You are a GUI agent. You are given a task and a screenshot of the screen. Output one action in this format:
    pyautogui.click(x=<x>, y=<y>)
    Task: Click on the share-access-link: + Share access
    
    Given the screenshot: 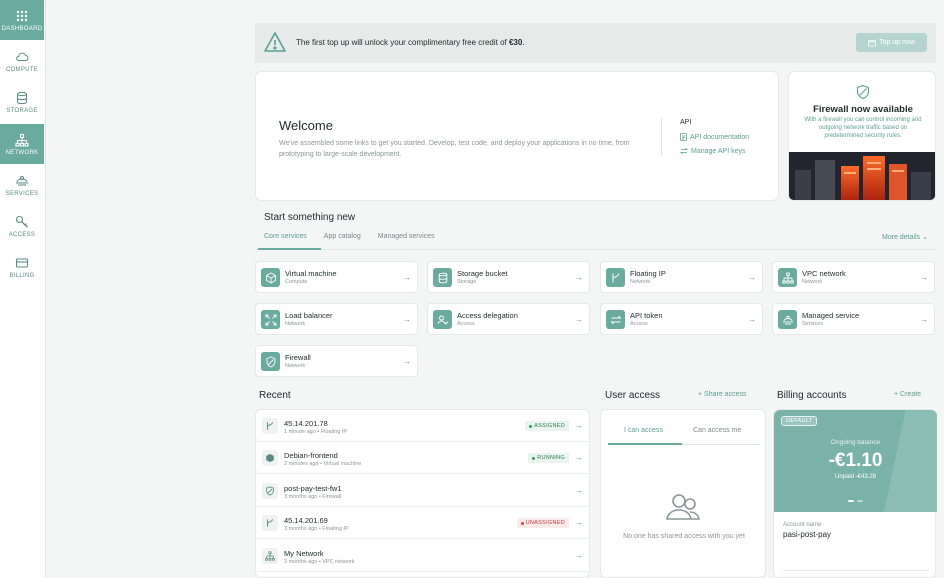 What is the action you would take?
    pyautogui.click(x=722, y=394)
    